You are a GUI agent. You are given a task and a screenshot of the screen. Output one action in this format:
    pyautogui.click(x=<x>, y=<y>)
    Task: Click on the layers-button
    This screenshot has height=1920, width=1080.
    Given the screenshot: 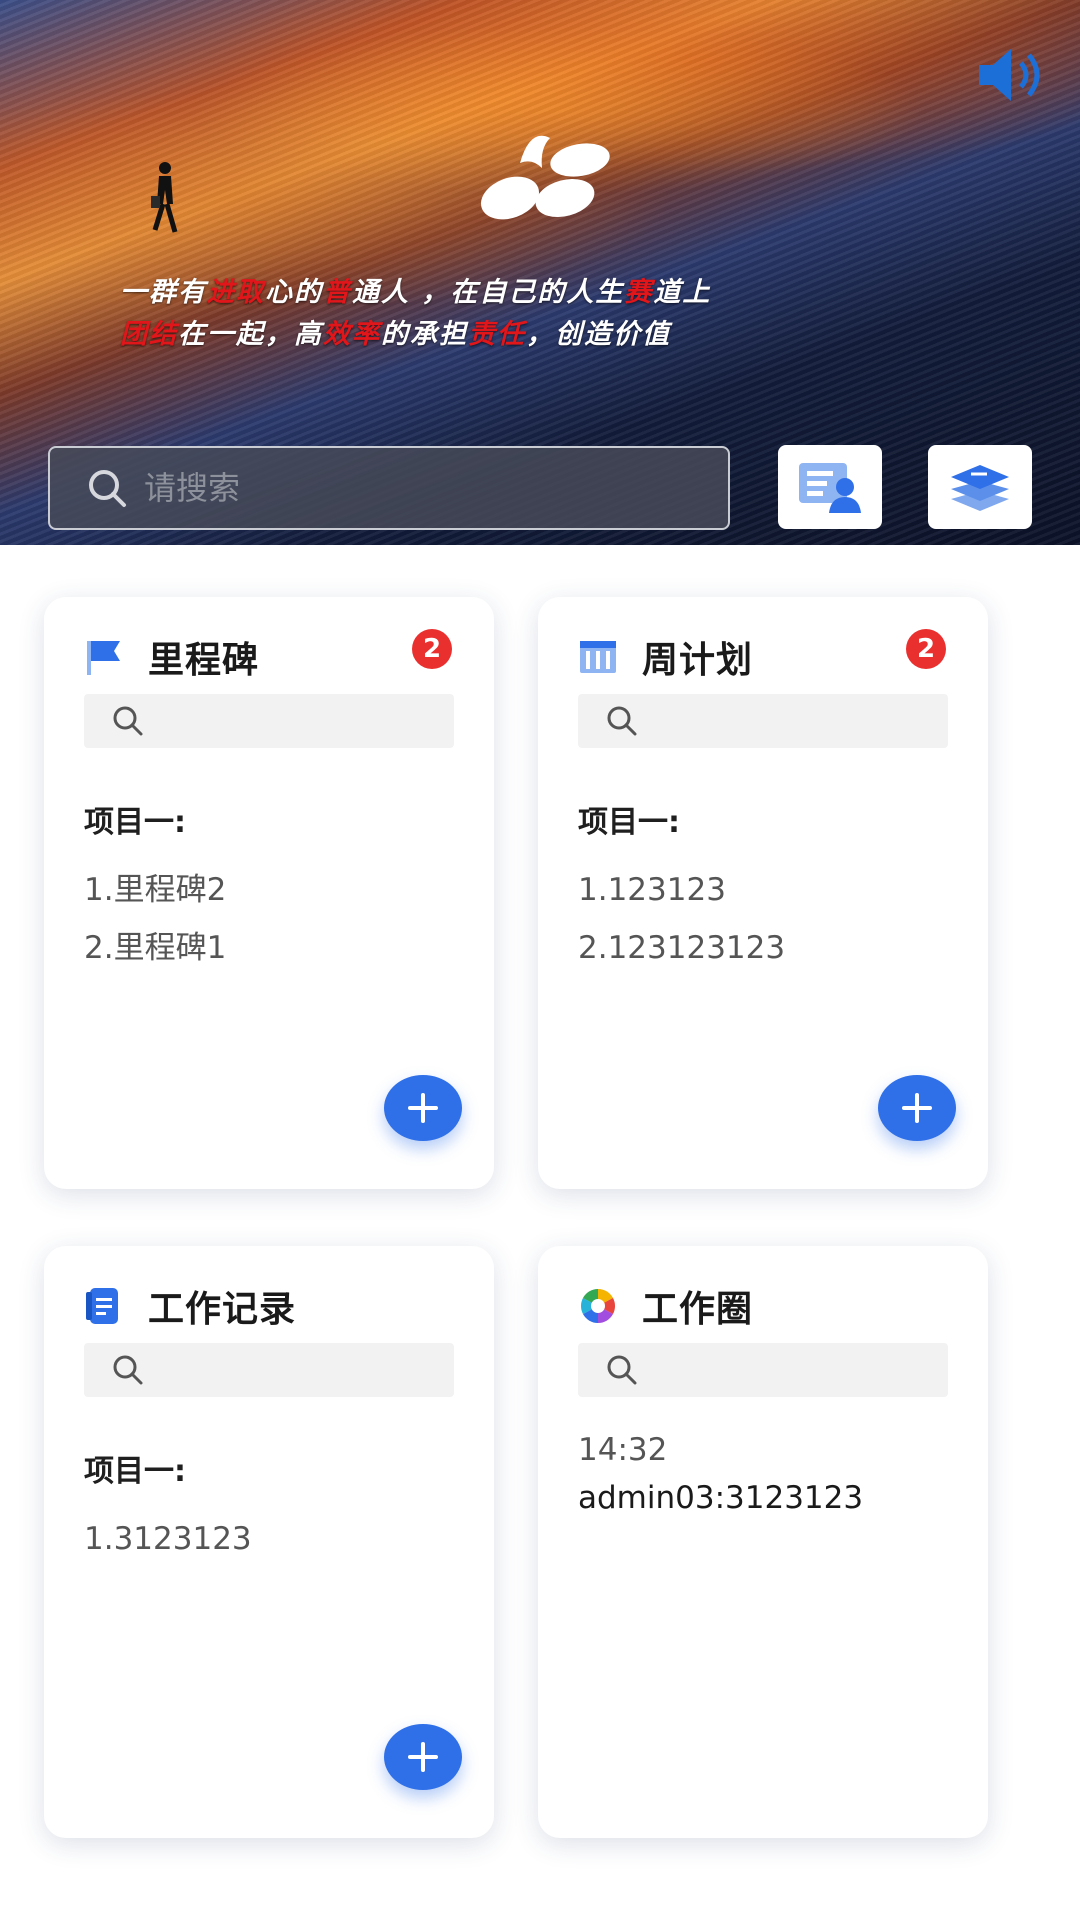 What is the action you would take?
    pyautogui.click(x=980, y=487)
    